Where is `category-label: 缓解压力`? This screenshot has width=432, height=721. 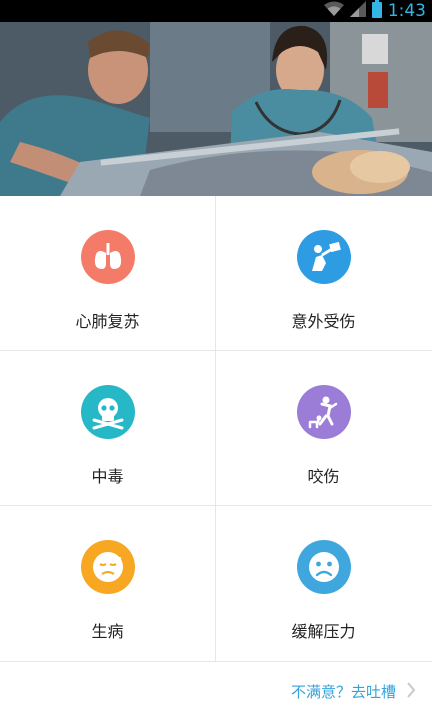 category-label: 缓解压力 is located at coordinates (323, 631).